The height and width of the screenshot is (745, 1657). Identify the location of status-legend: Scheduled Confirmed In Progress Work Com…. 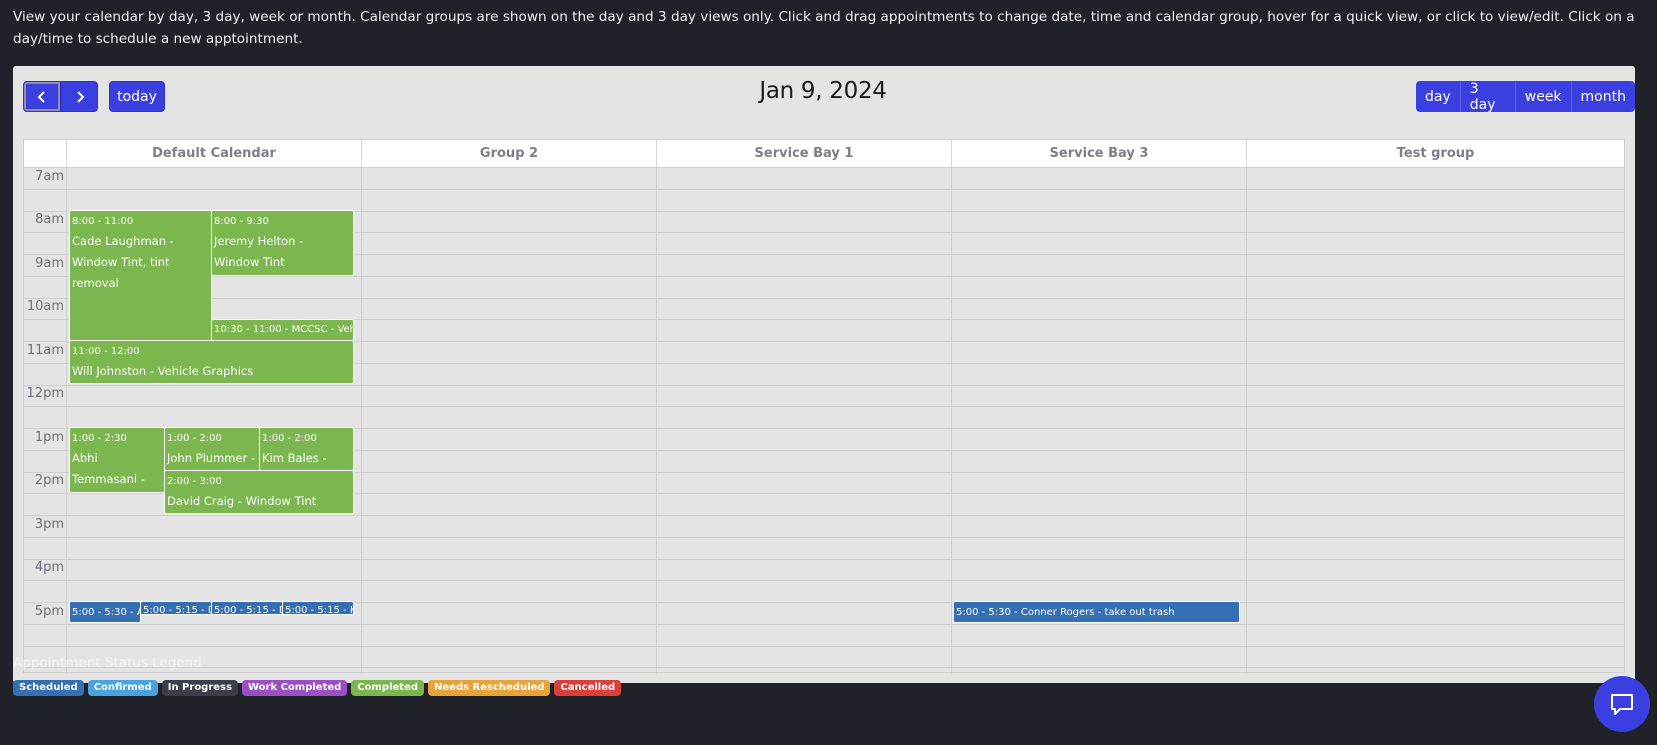
(317, 688).